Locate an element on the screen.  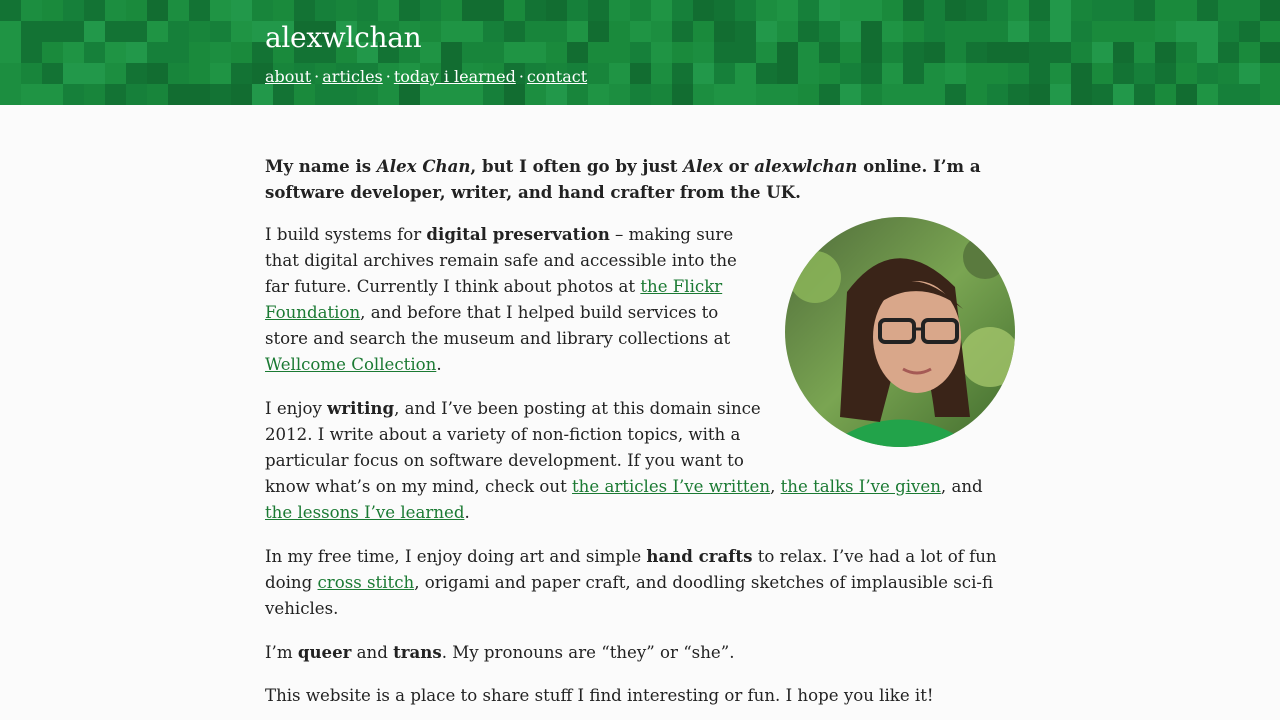
talks-link: the talks I’ve given is located at coordinates (861, 486).